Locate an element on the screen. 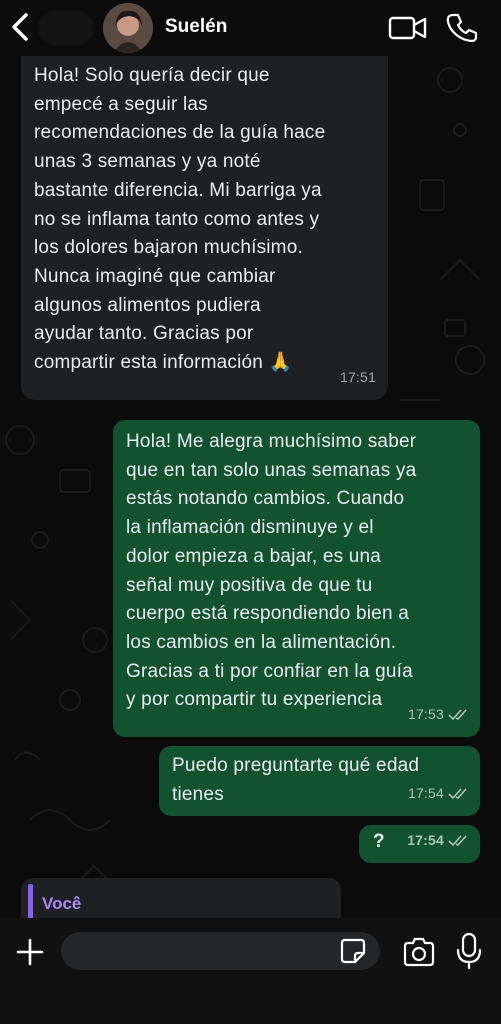 The height and width of the screenshot is (1024, 501). back-chevron-icon is located at coordinates (21, 27).